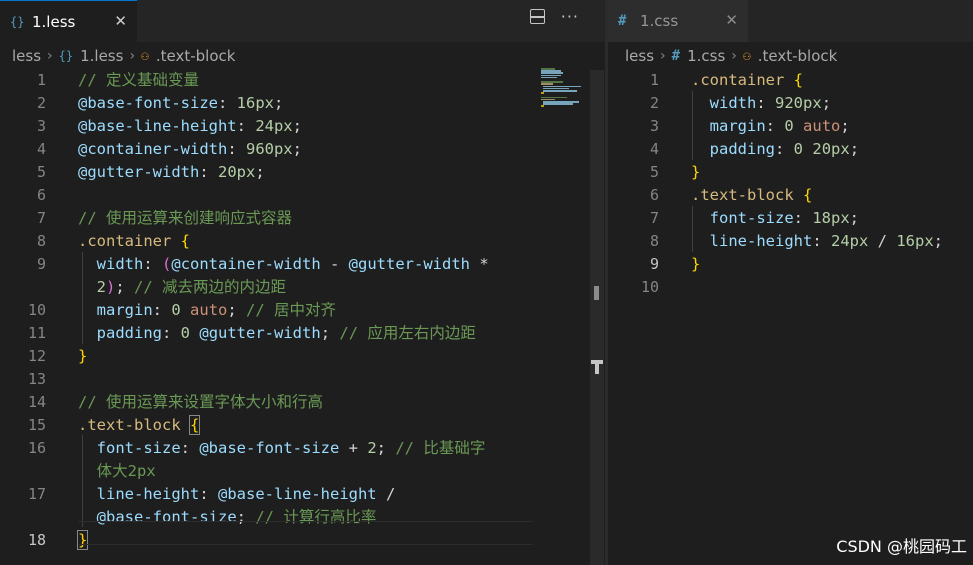 This screenshot has width=973, height=565. Describe the element at coordinates (761, 103) in the screenshot. I see `code-text: width: 920px;` at that location.